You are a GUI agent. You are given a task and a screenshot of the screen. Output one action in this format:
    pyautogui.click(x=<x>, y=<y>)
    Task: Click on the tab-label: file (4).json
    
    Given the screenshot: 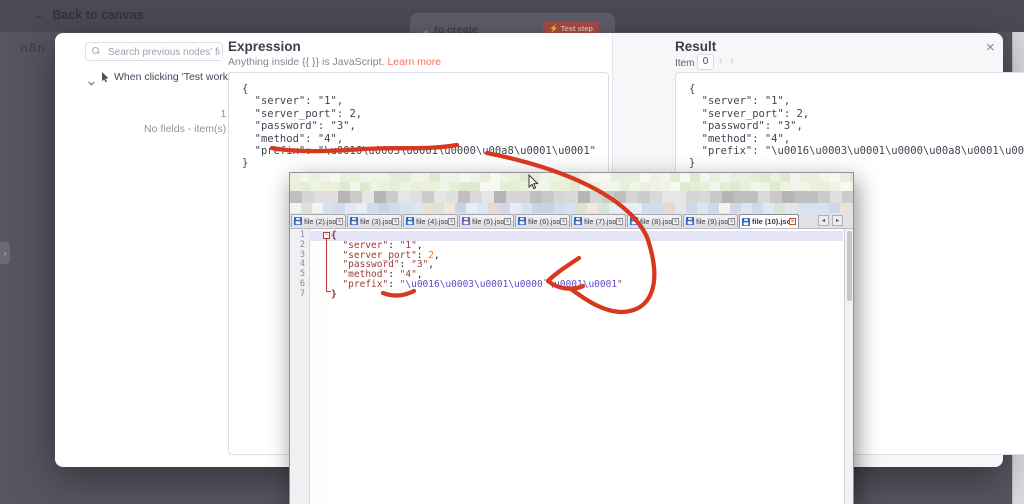 What is the action you would take?
    pyautogui.click(x=432, y=221)
    